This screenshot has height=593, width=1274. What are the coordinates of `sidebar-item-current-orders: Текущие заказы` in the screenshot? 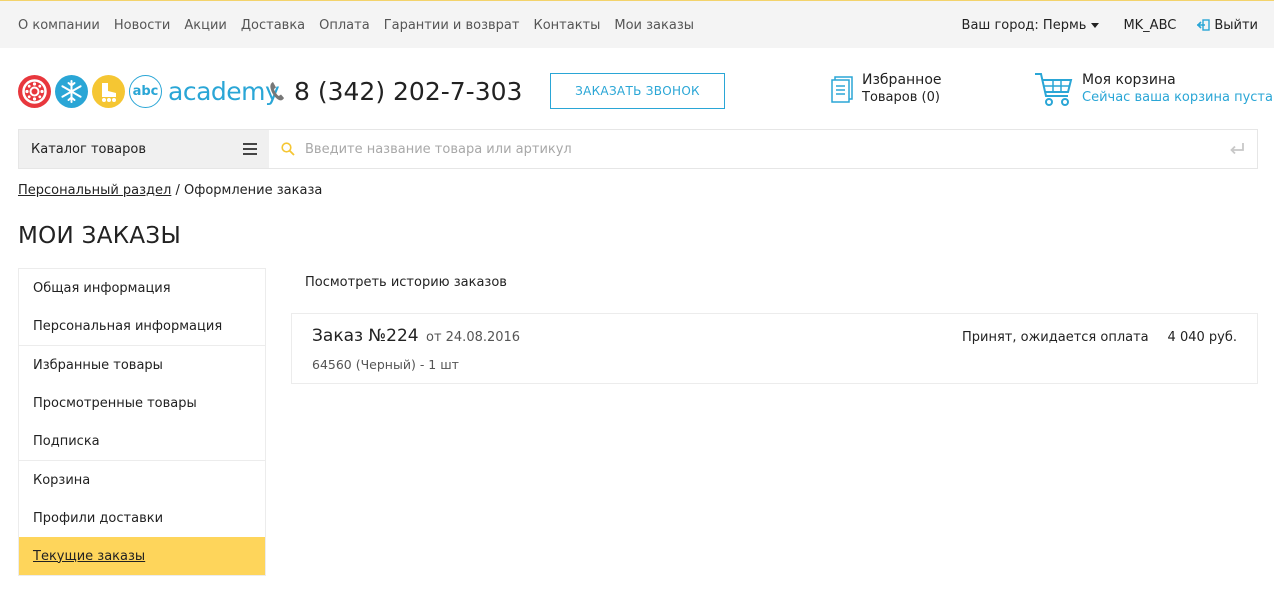 It's located at (142, 556).